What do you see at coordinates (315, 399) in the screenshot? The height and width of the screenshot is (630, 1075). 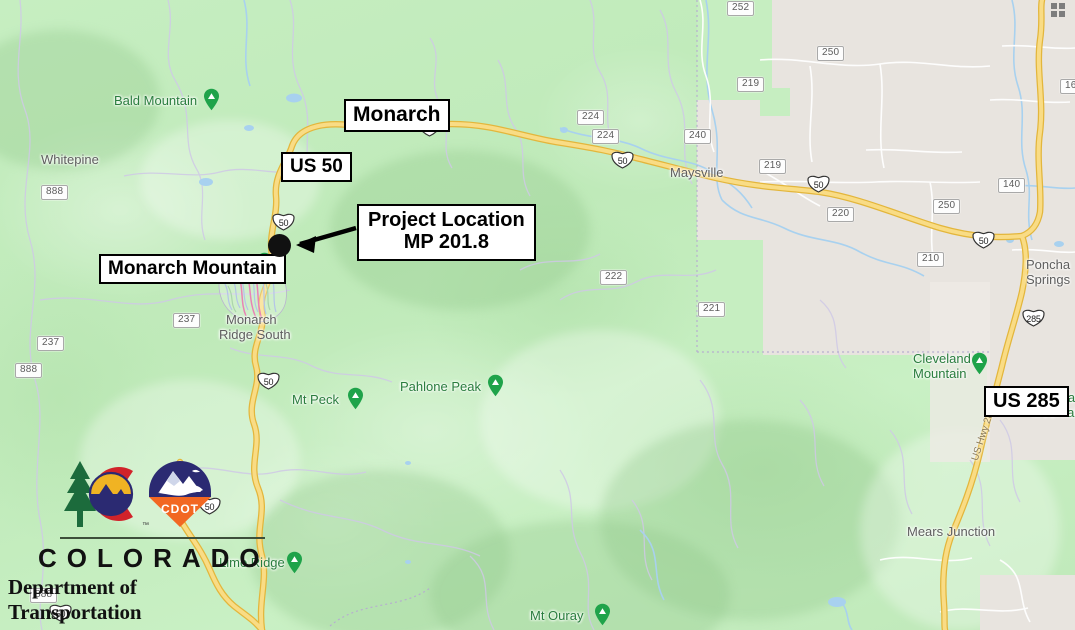 I see `peak-label: Mt Peck` at bounding box center [315, 399].